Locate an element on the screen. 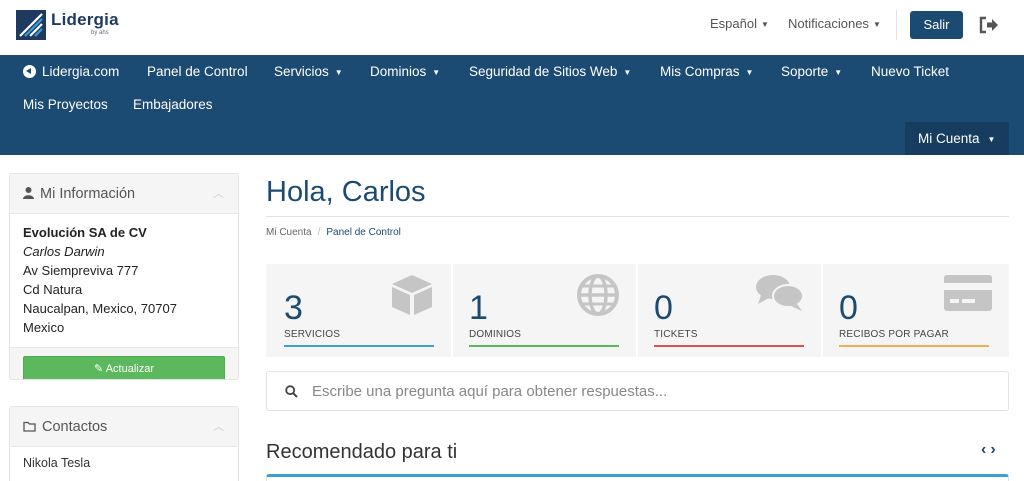 Image resolution: width=1024 pixels, height=481 pixels. nav-item-panel-de-control: Panel de Control is located at coordinates (197, 71).